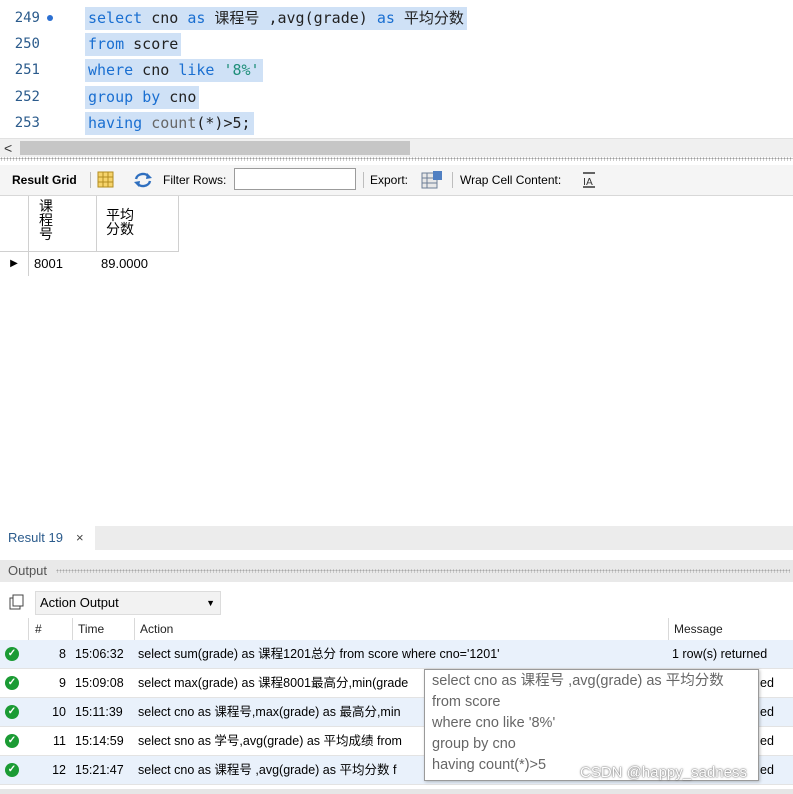  What do you see at coordinates (63, 224) in the screenshot?
I see `column-header: 课 程 号` at bounding box center [63, 224].